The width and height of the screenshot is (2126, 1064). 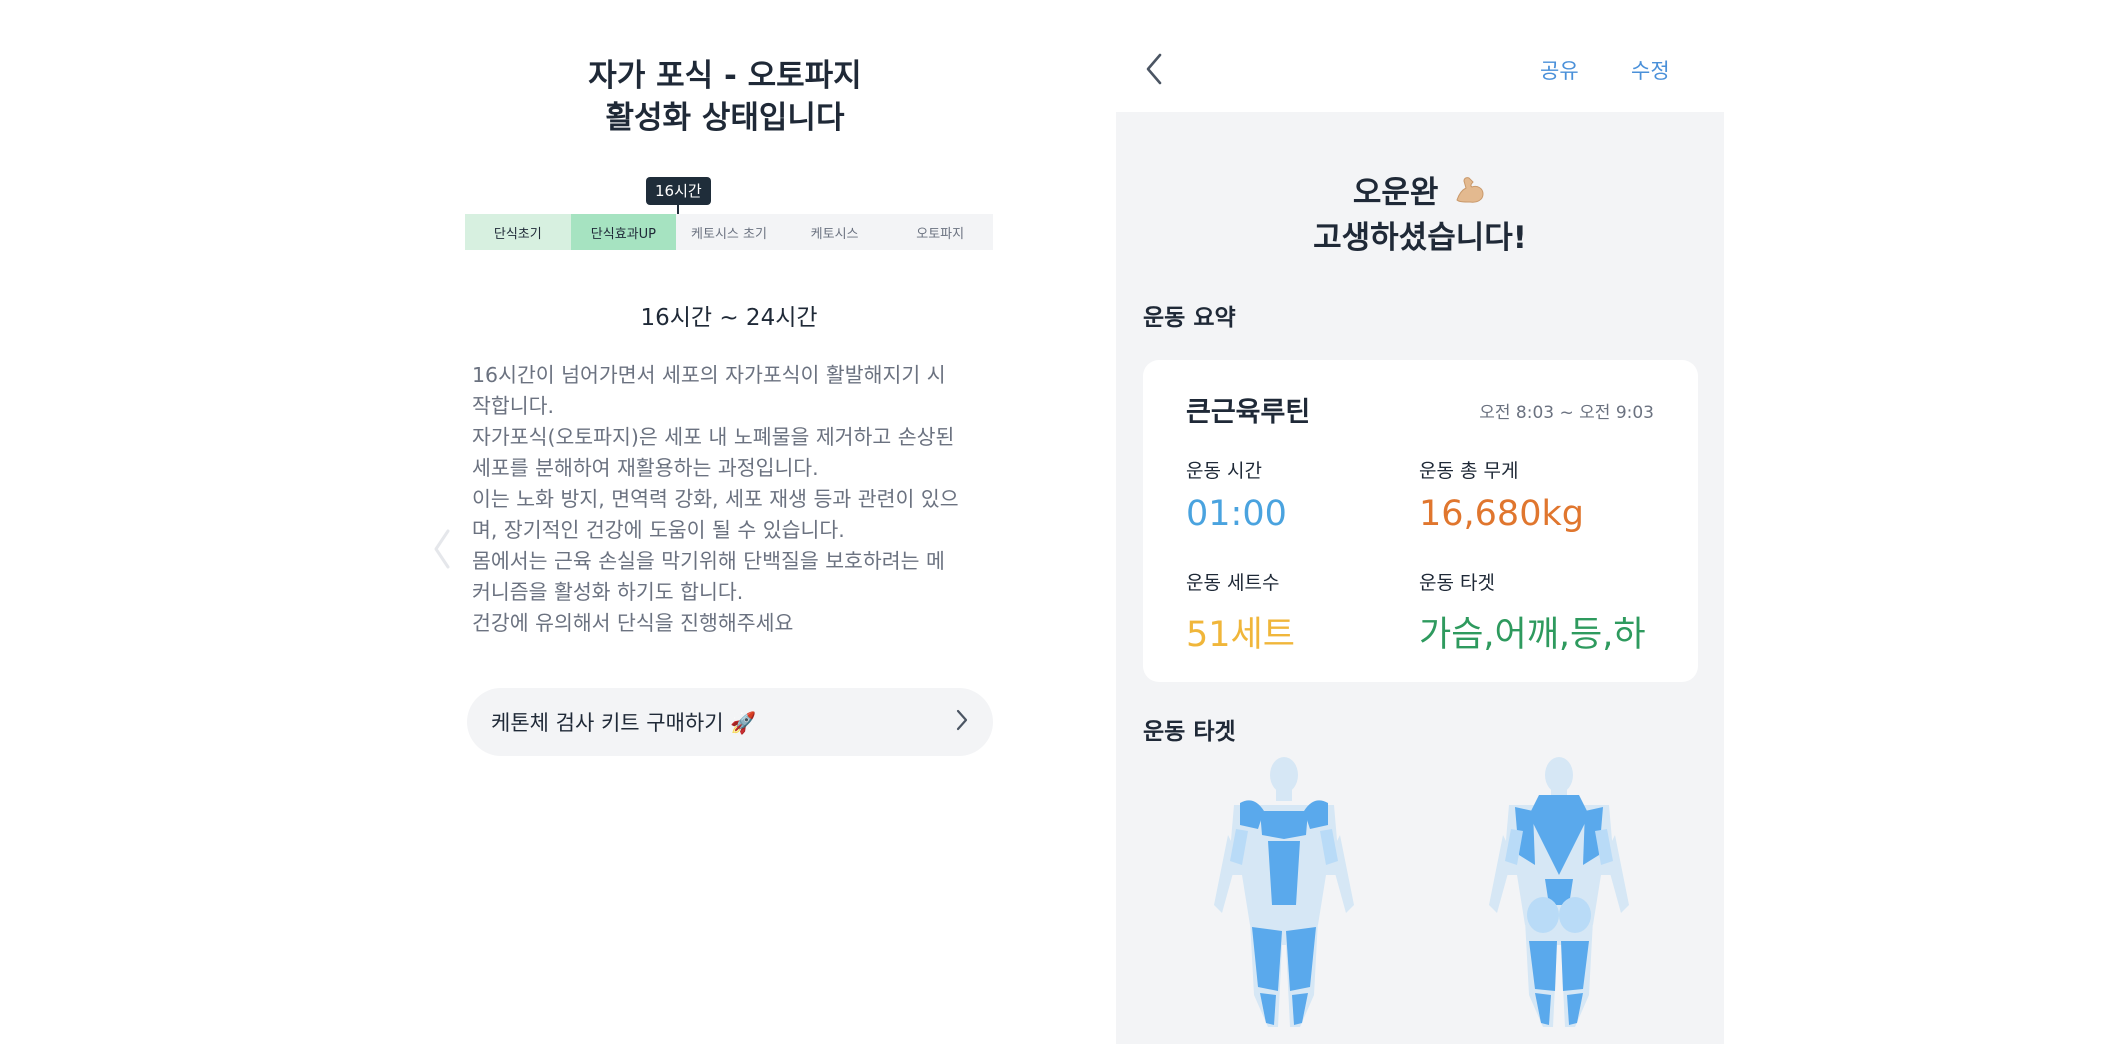 I want to click on description-line: 자가포식(오토파지)은 세포 내 노폐물을 제거하고 손상된, so click(x=713, y=437).